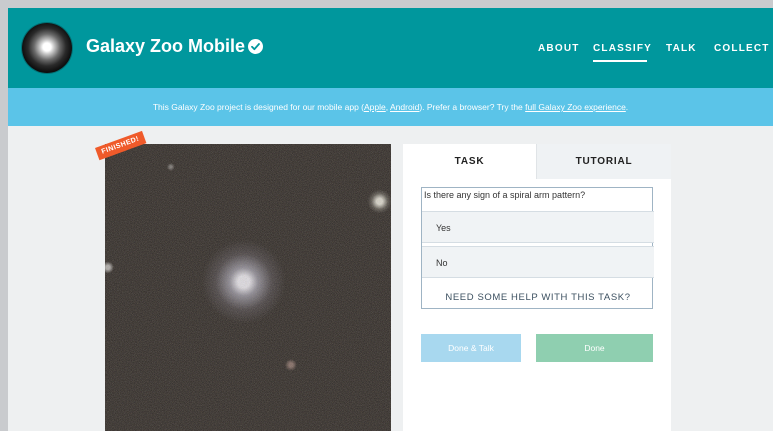 This screenshot has height=431, width=773. Describe the element at coordinates (681, 48) in the screenshot. I see `nav-talk: TALK` at that location.